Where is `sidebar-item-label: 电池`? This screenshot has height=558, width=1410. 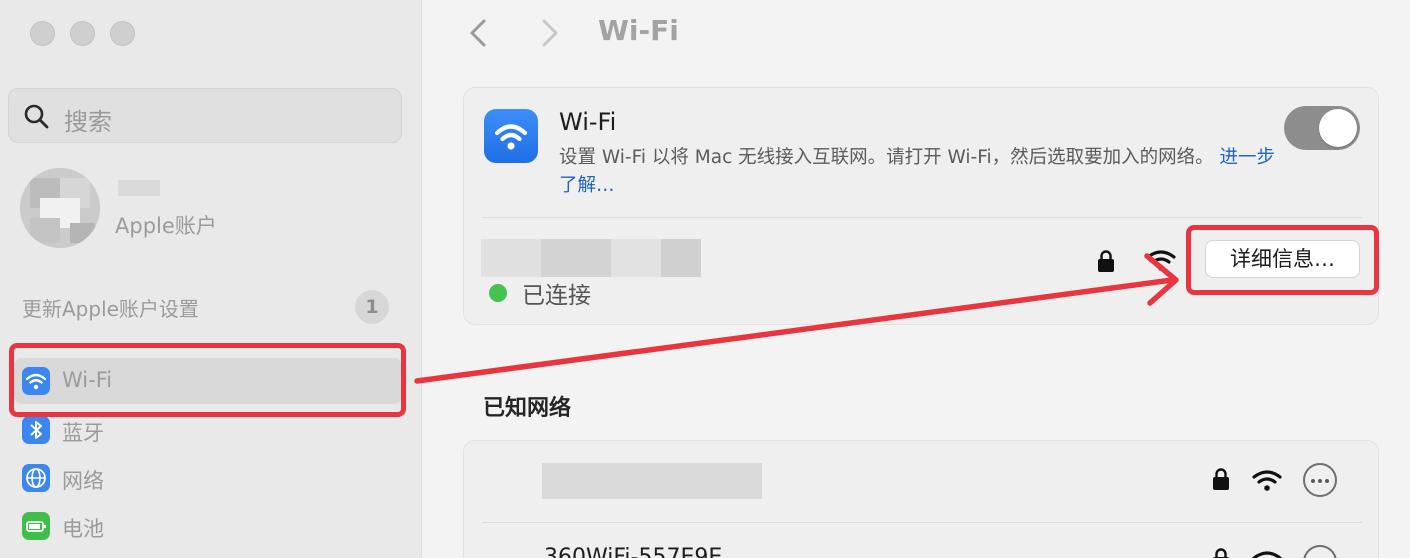
sidebar-item-label: 电池 is located at coordinates (83, 529).